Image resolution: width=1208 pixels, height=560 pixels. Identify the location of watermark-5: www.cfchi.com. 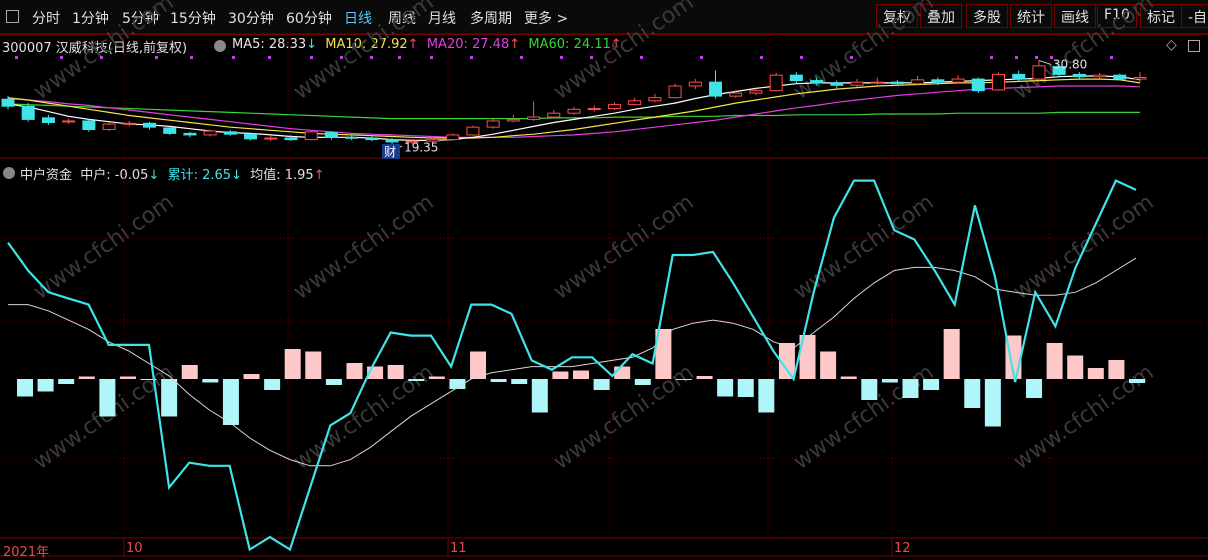
(103, 247).